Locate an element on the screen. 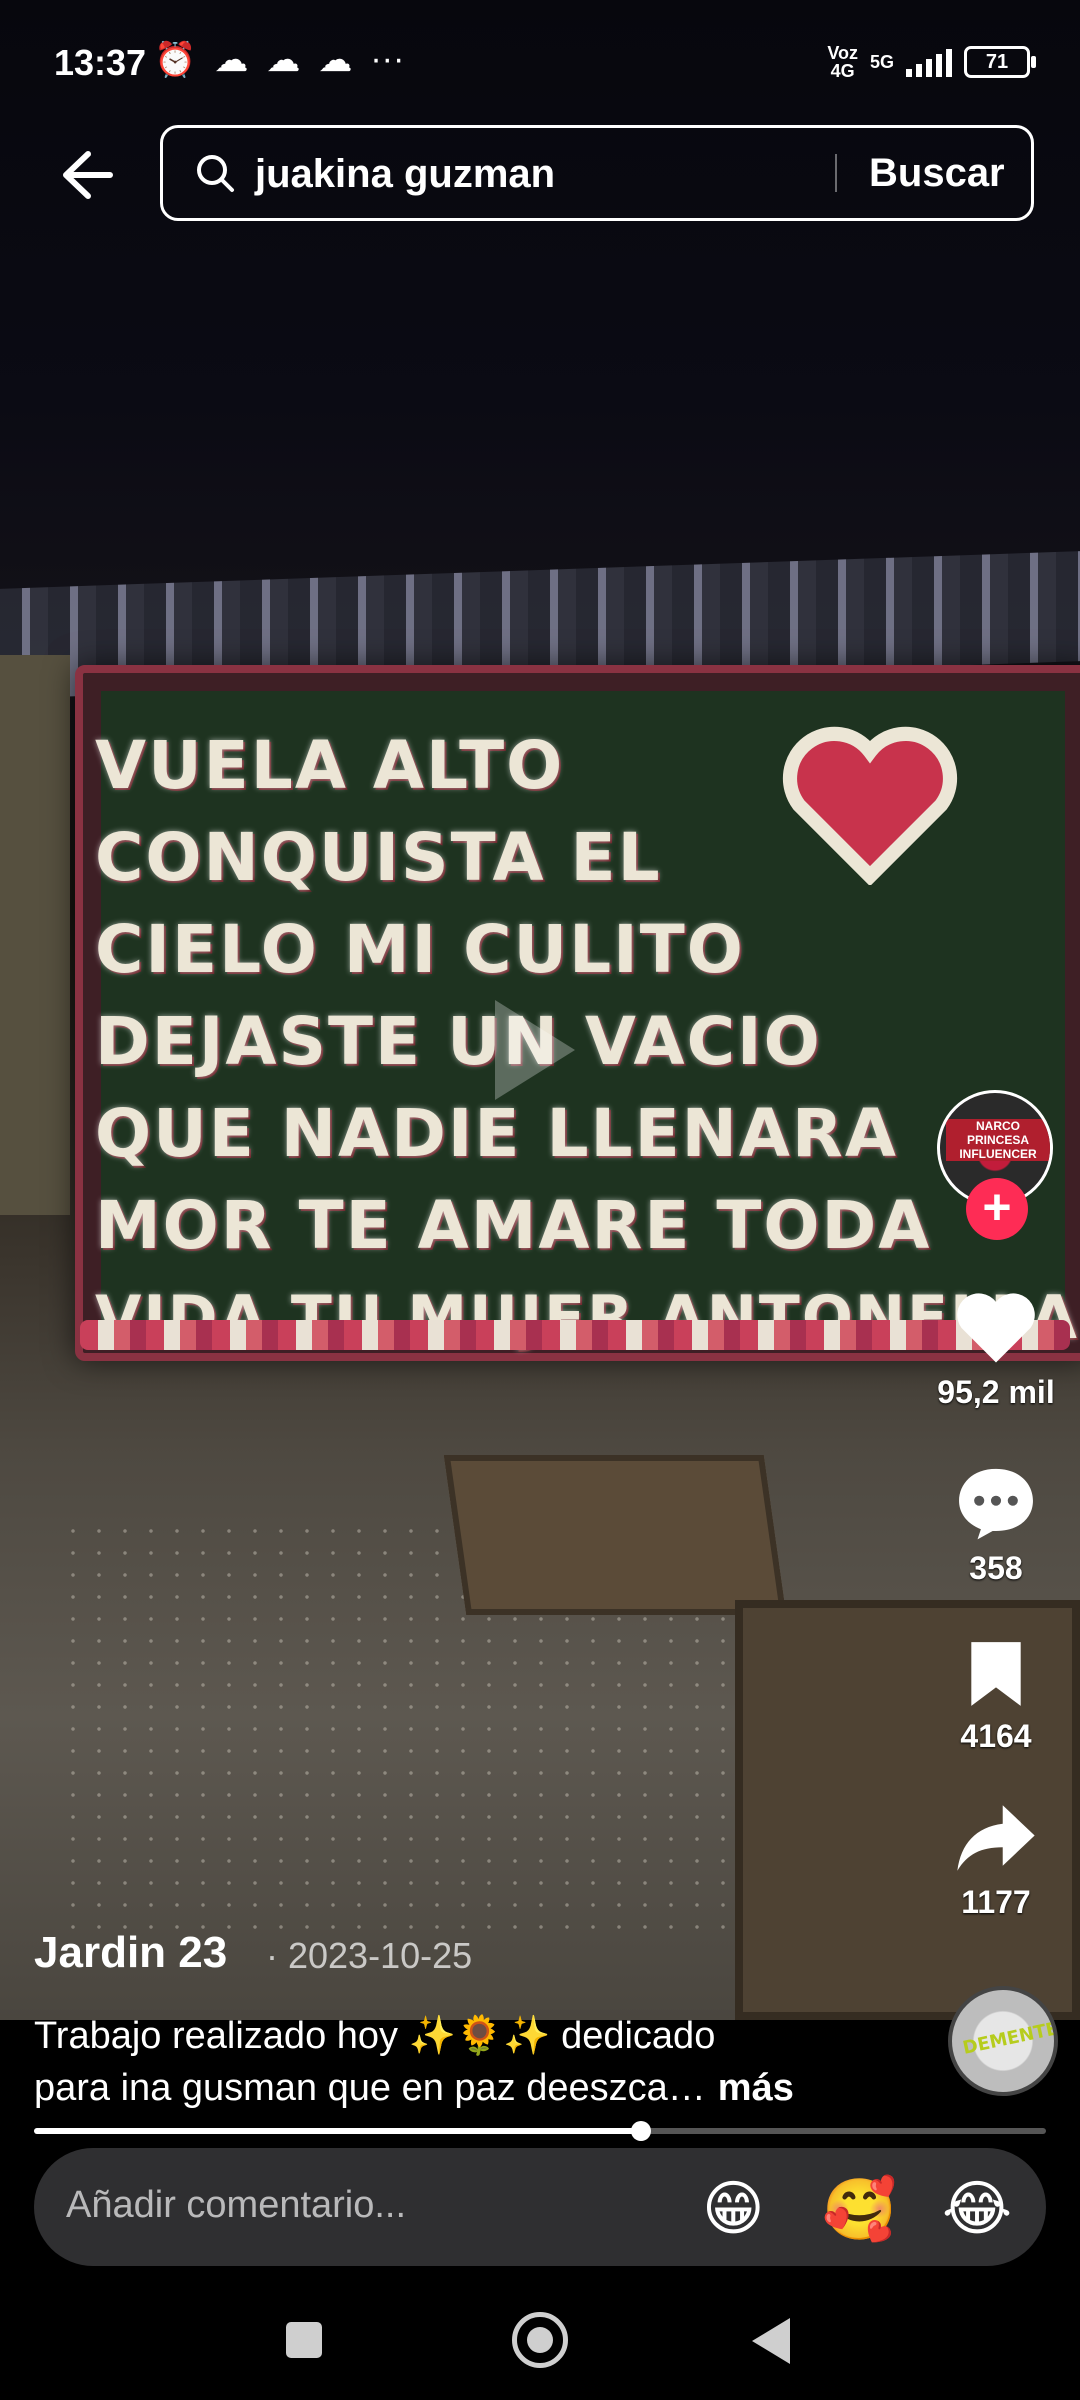  follow-button: + is located at coordinates (997, 1209).